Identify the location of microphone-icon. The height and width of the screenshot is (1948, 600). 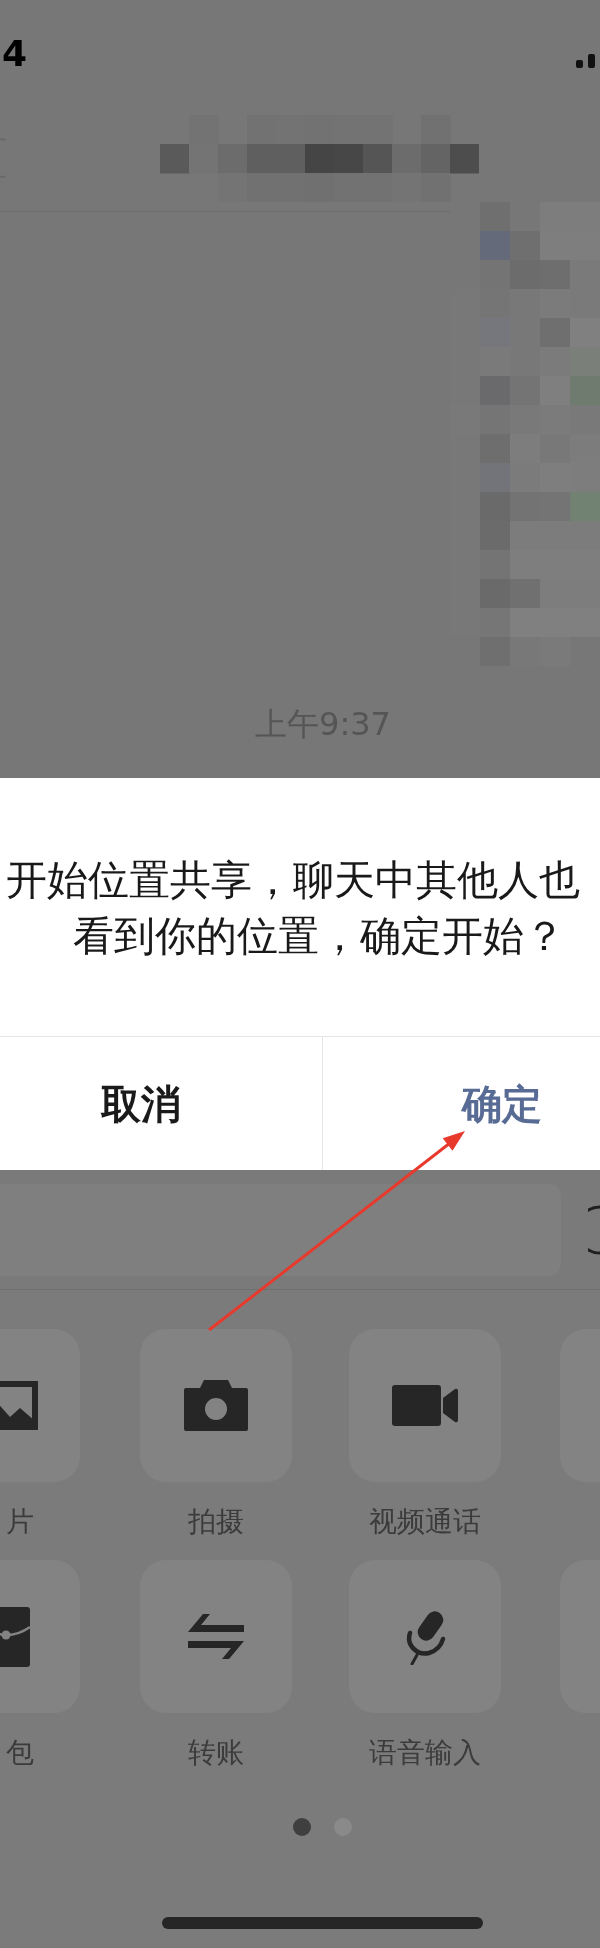
(425, 1636).